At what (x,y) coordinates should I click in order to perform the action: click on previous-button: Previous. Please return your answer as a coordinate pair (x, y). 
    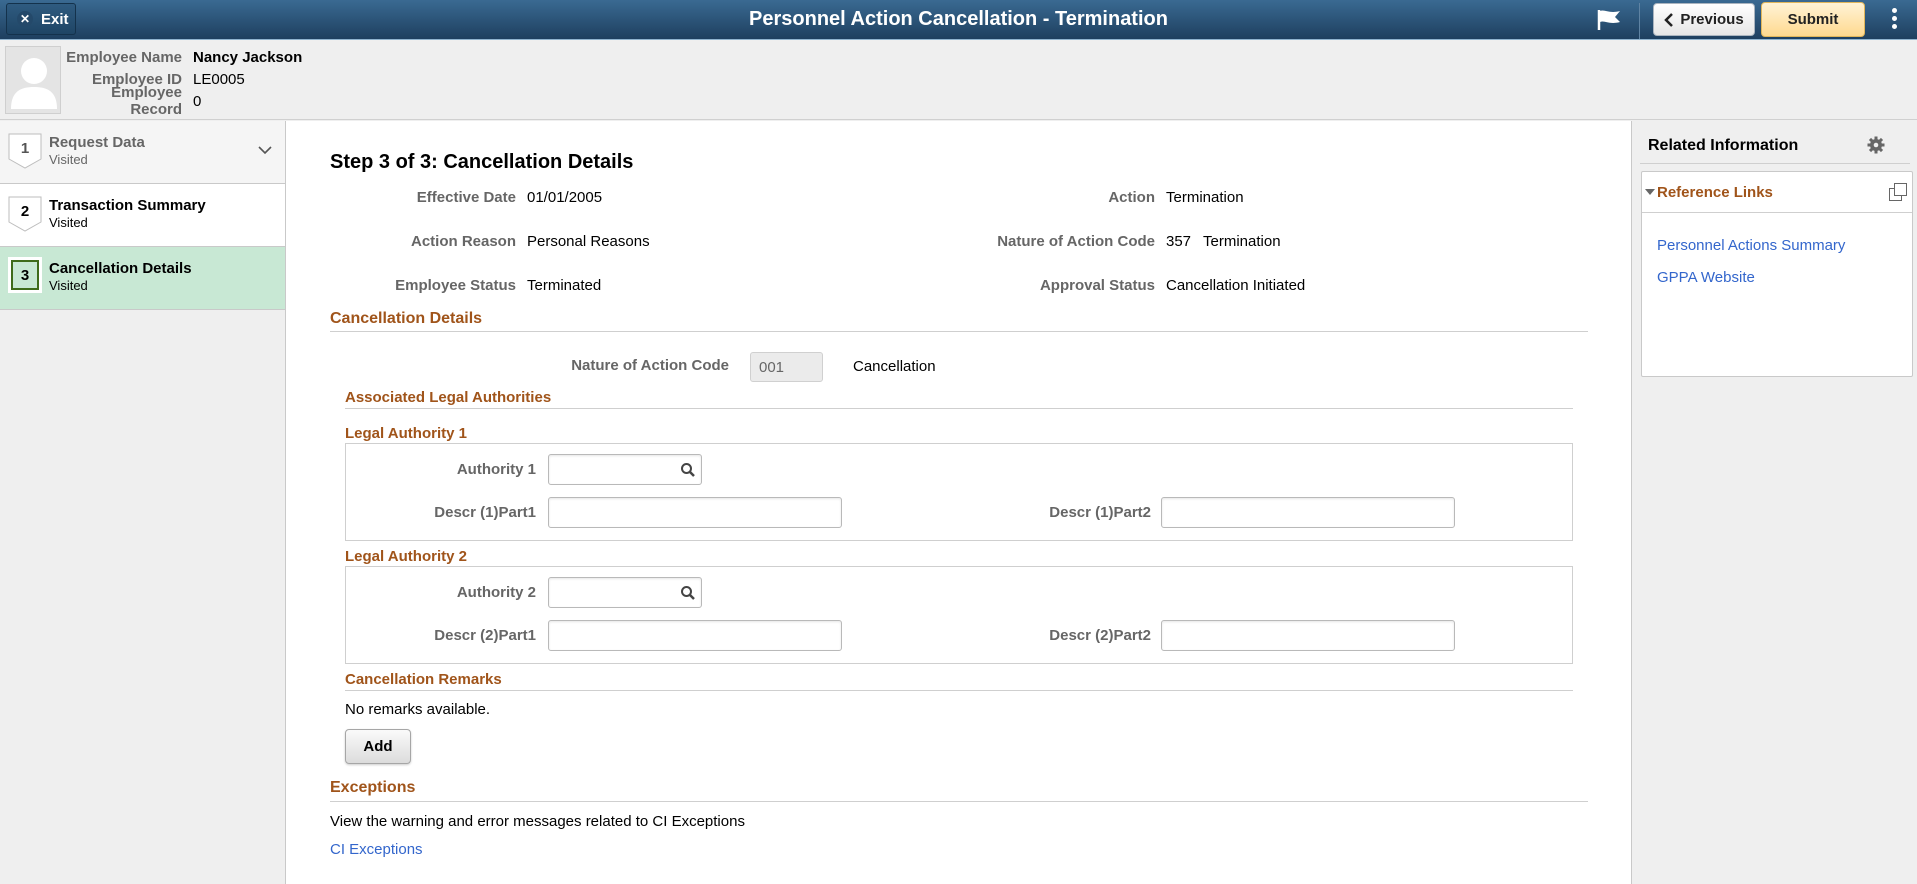
    Looking at the image, I should click on (1704, 19).